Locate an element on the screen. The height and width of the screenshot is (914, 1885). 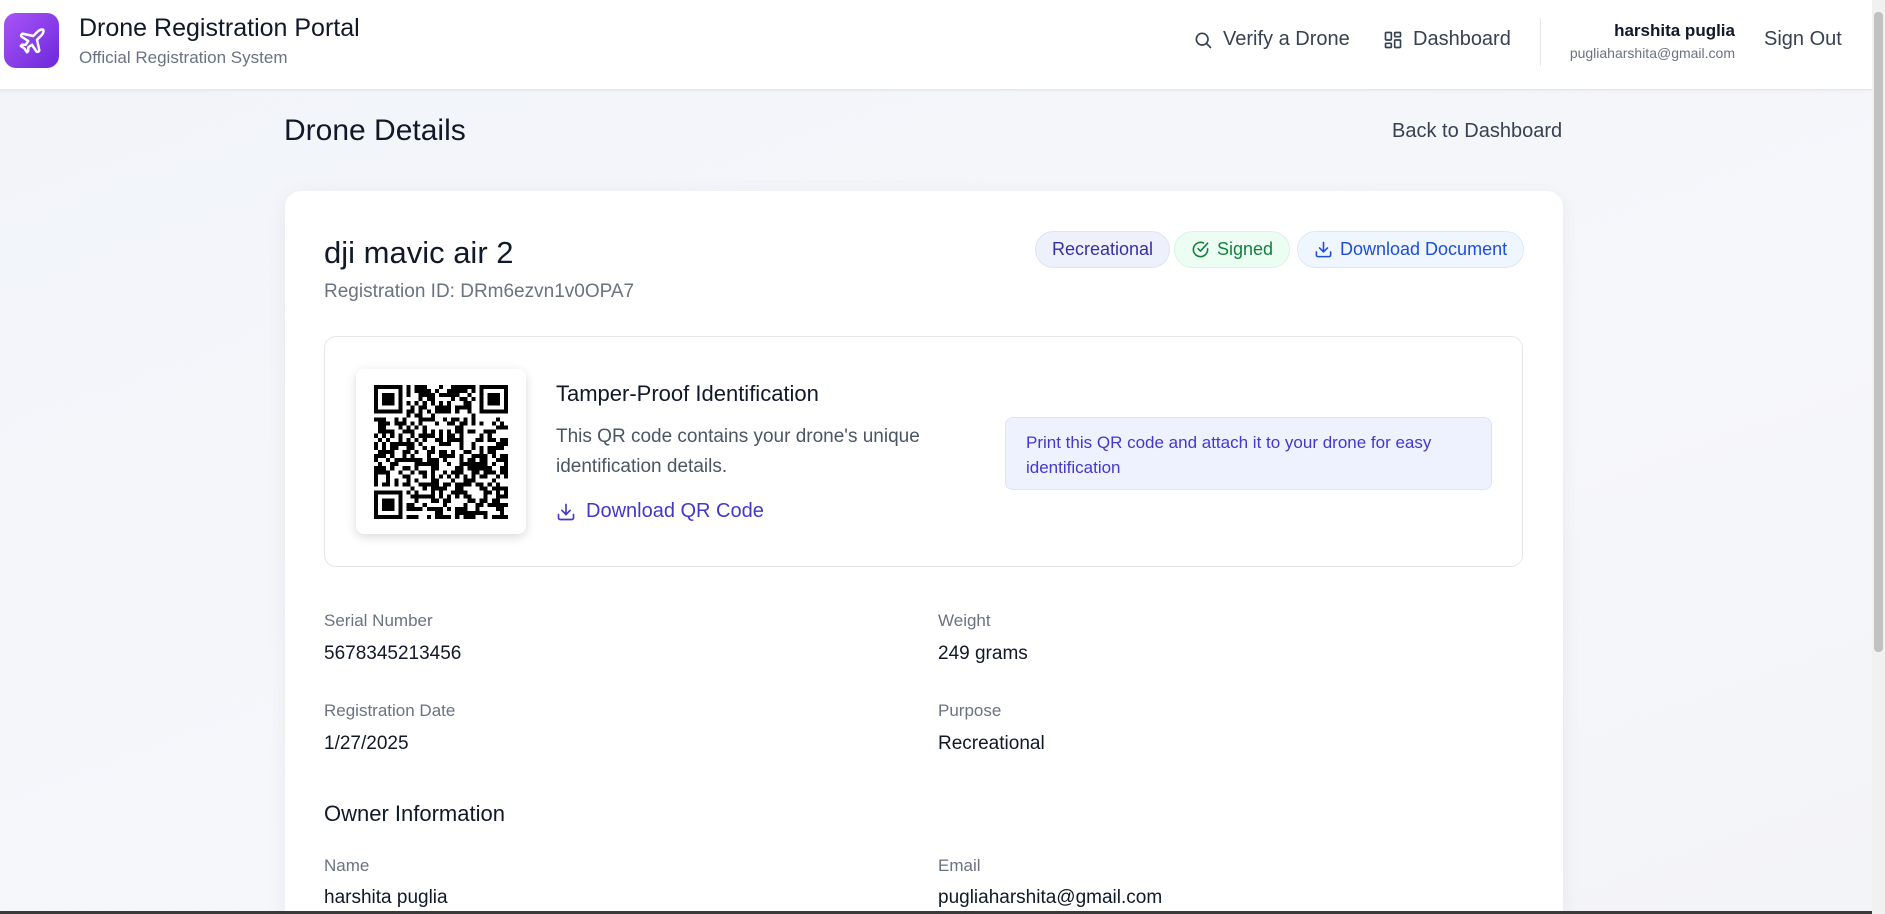
purpose-badge: Recreational is located at coordinates (1103, 249).